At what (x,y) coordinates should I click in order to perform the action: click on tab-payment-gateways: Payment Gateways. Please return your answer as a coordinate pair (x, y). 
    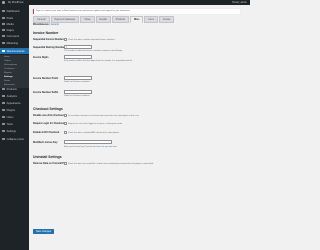
    Looking at the image, I should click on (65, 19).